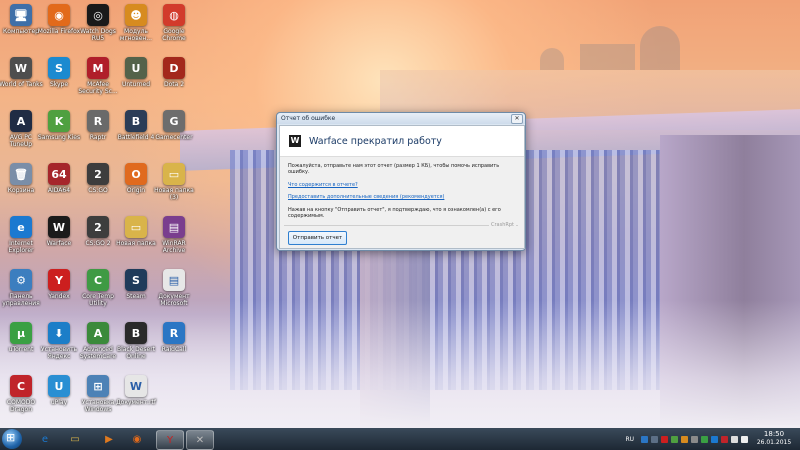  I want to click on language-indicator: RU, so click(629, 439).